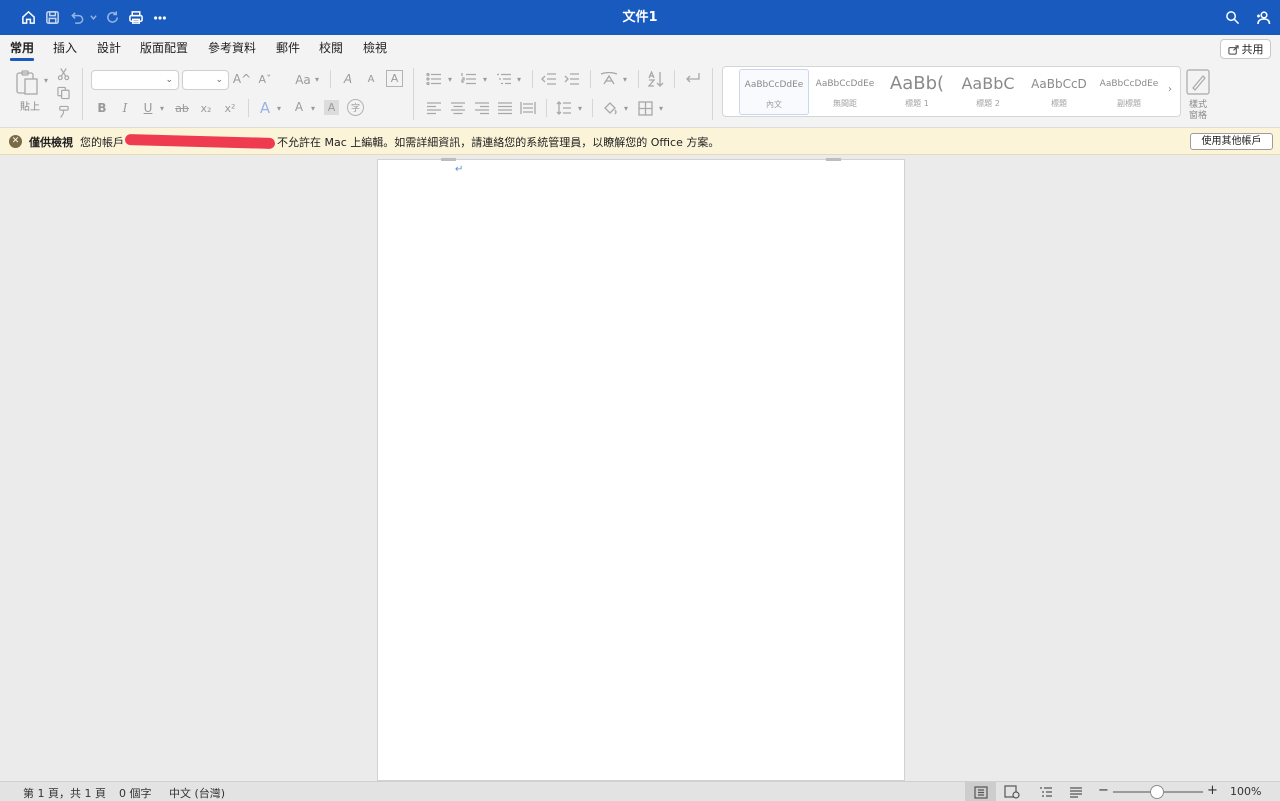 This screenshot has width=1280, height=801. I want to click on home-icon, so click(28, 17).